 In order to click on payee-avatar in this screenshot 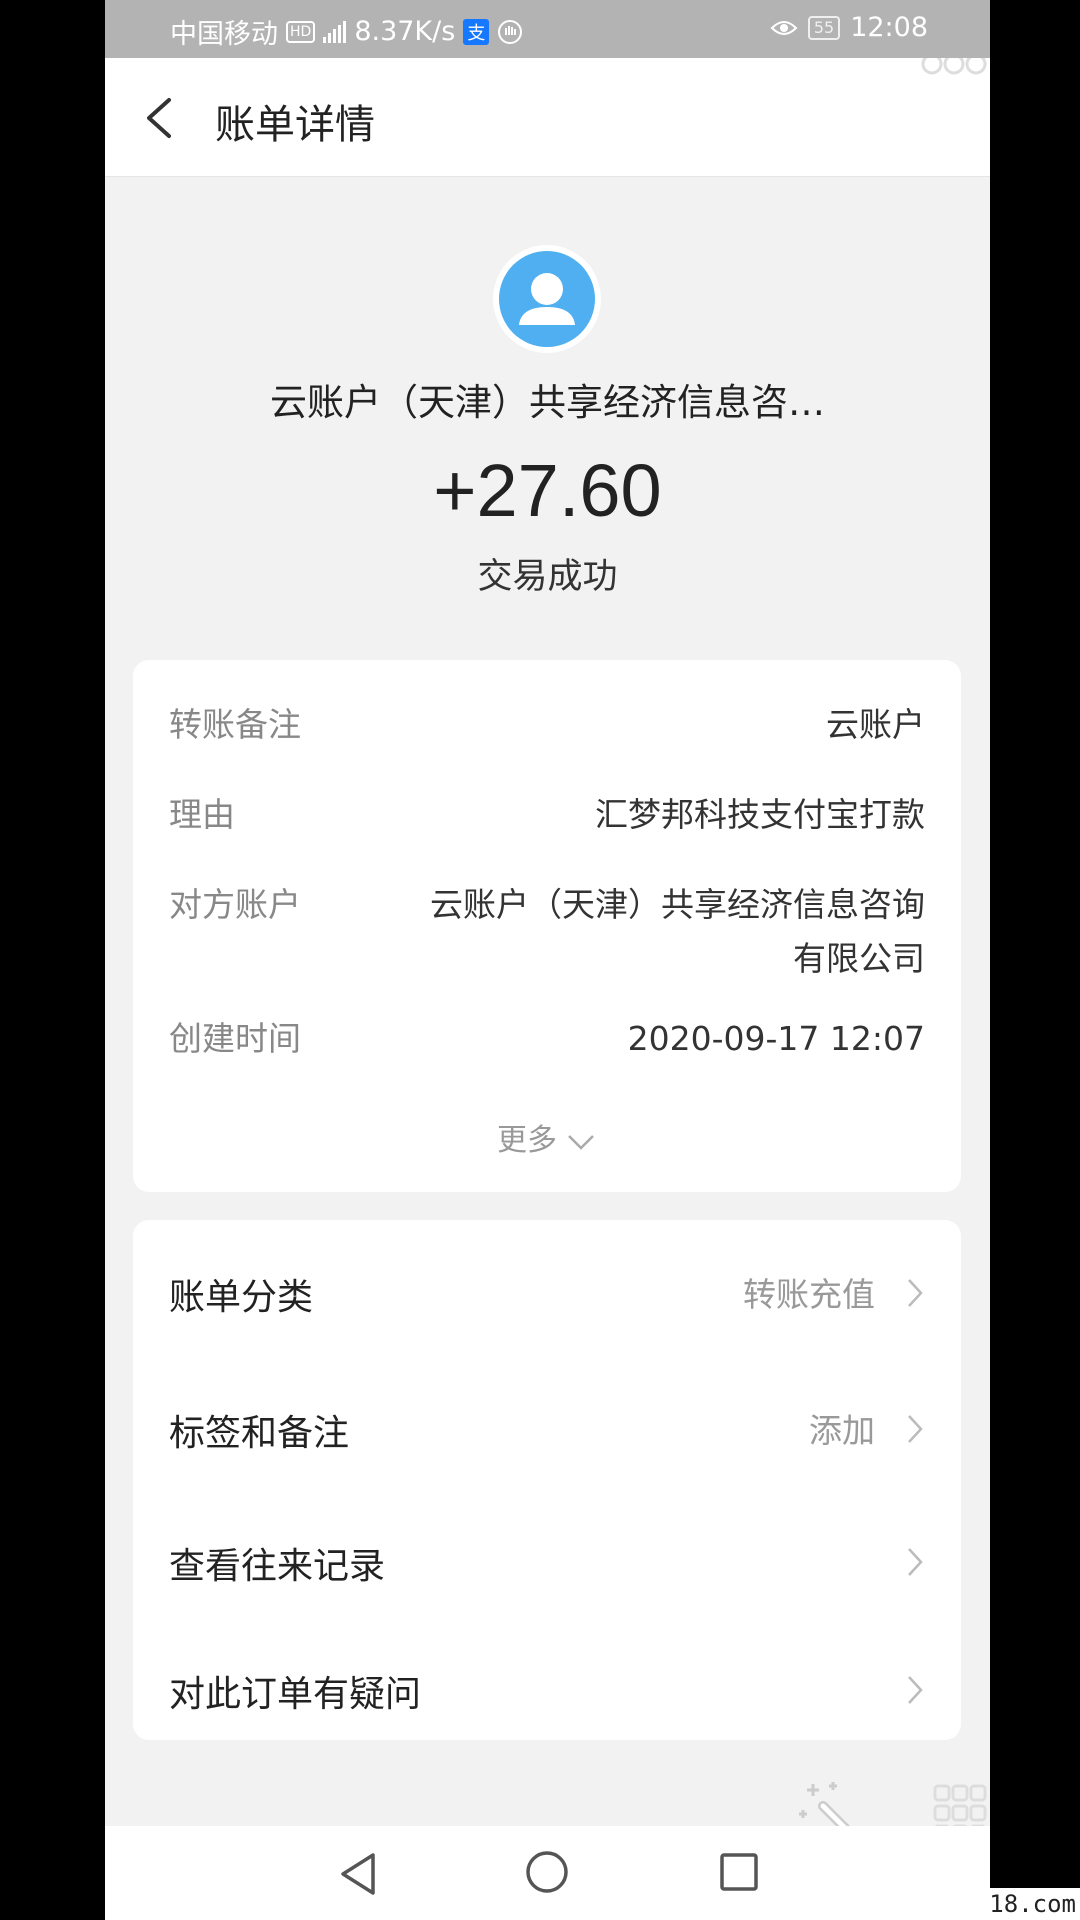, I will do `click(547, 299)`.